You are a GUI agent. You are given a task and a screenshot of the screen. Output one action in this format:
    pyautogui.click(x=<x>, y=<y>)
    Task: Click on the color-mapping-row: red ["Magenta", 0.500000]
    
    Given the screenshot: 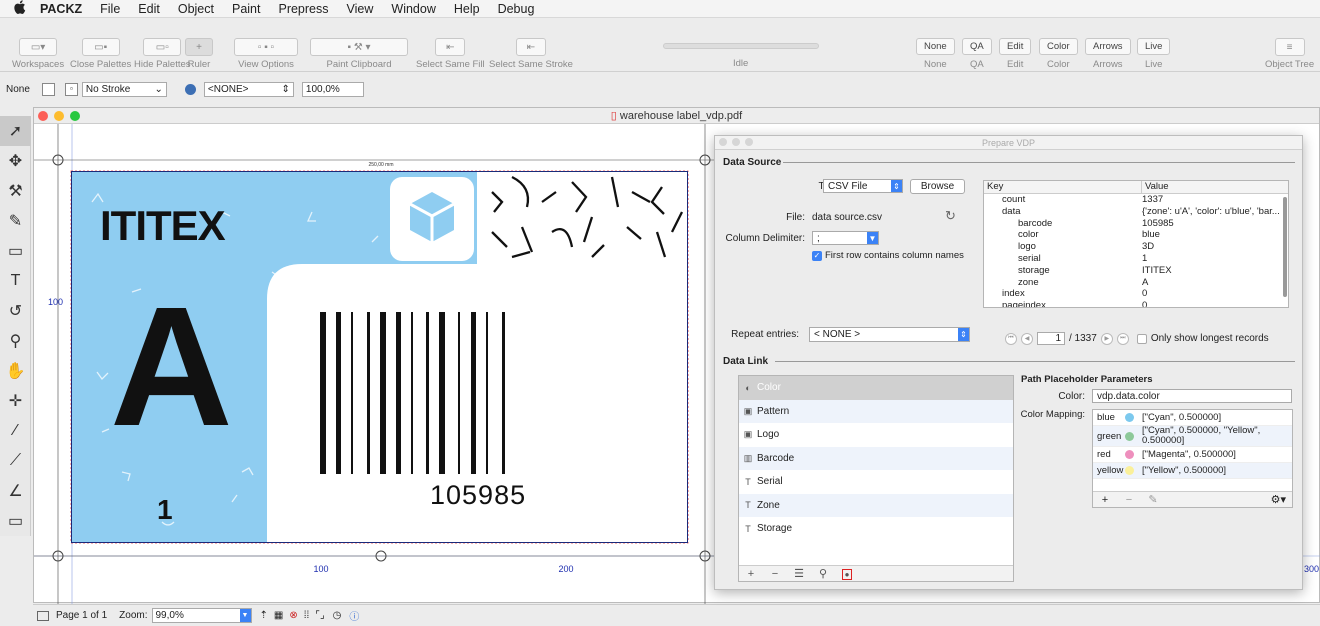 What is the action you would take?
    pyautogui.click(x=1192, y=455)
    